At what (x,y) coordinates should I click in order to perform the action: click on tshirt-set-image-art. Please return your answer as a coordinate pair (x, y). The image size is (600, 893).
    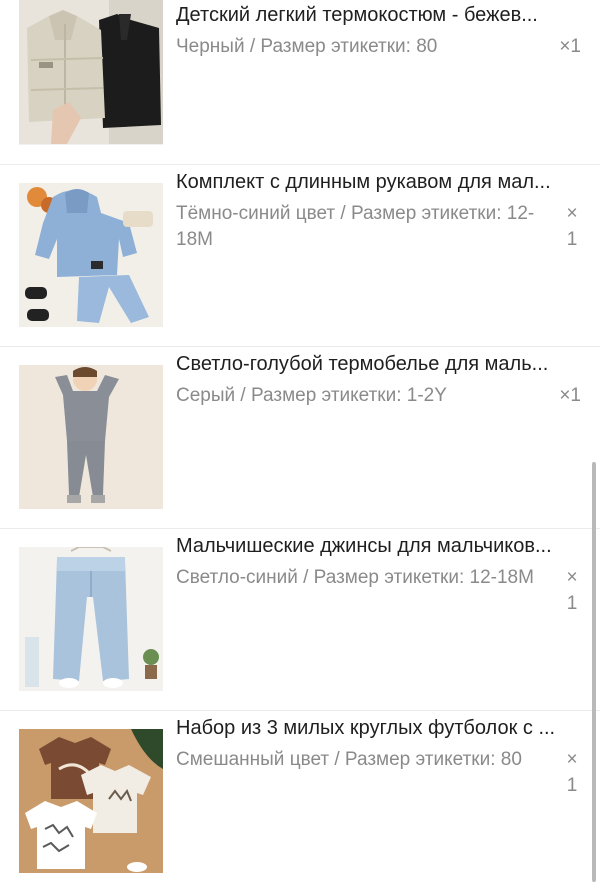
    Looking at the image, I should click on (91, 801).